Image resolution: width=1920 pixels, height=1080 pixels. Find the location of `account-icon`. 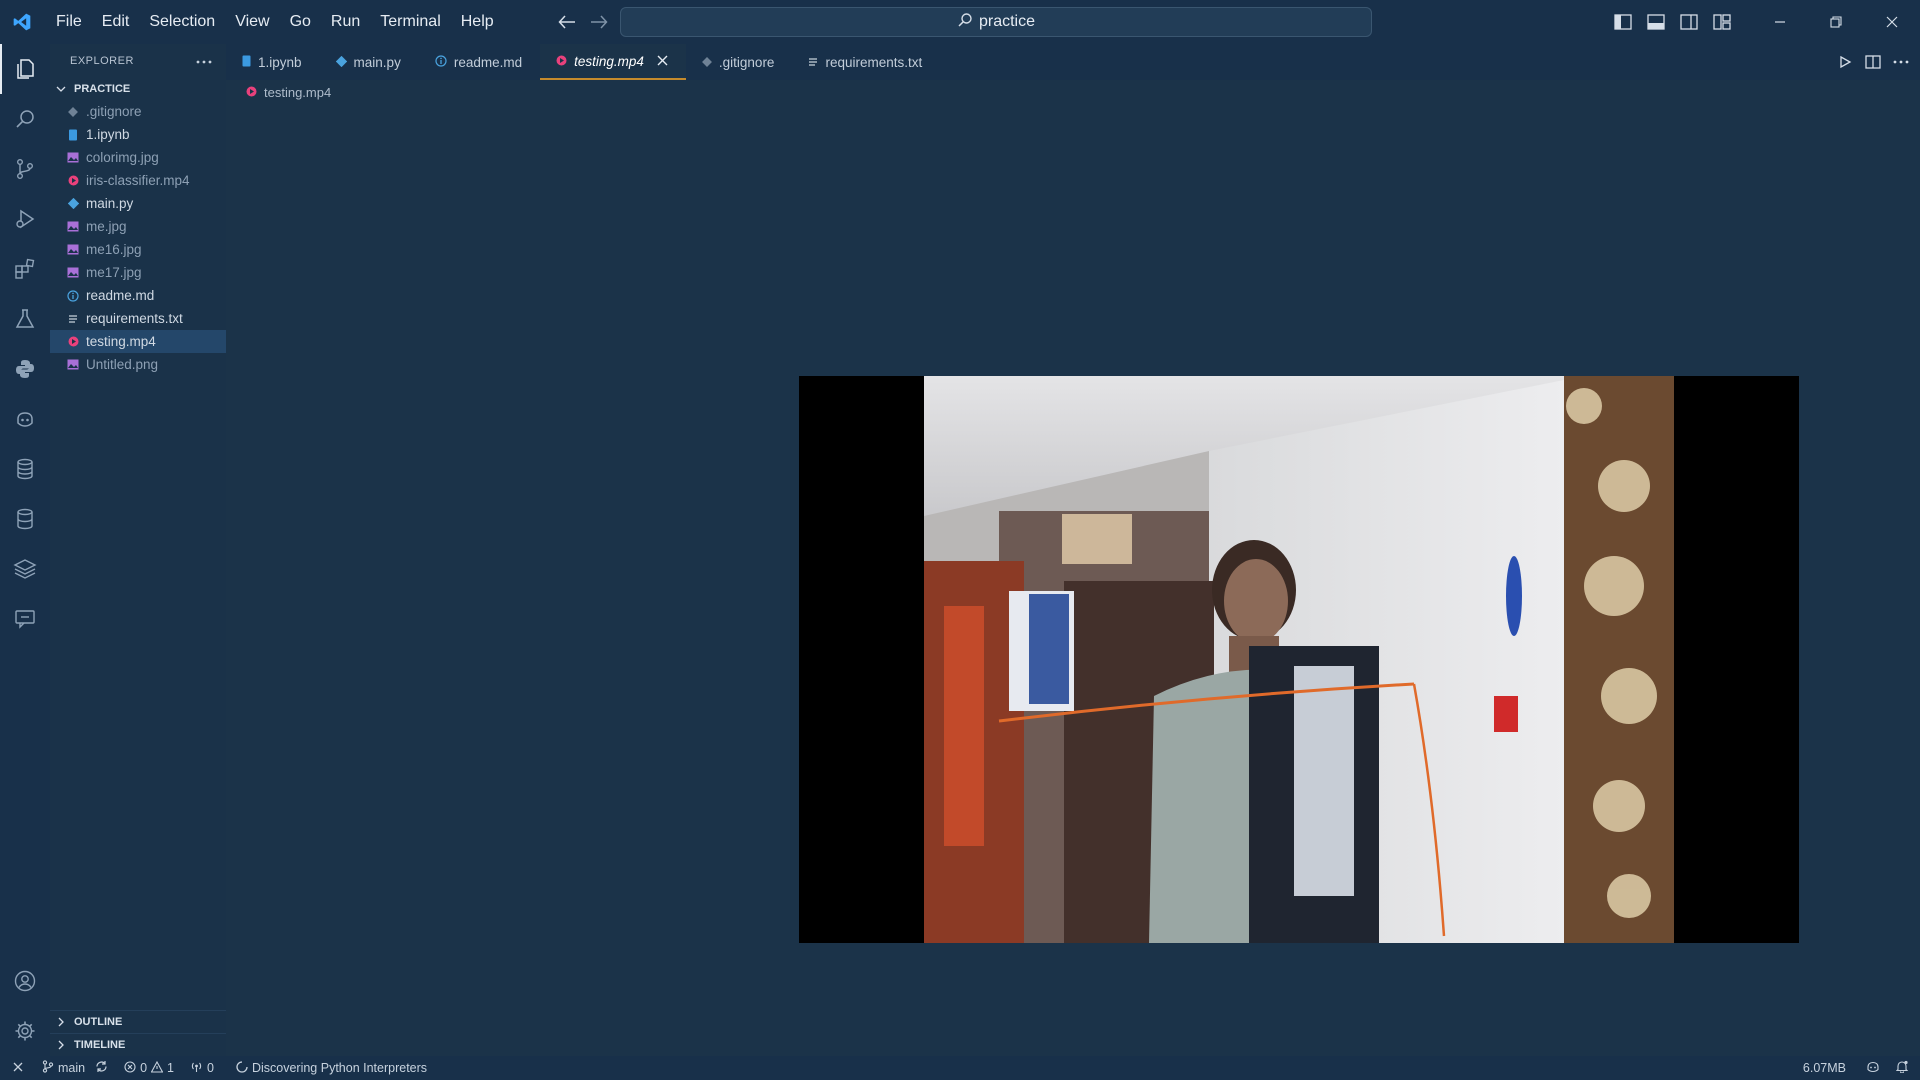

account-icon is located at coordinates (25, 981).